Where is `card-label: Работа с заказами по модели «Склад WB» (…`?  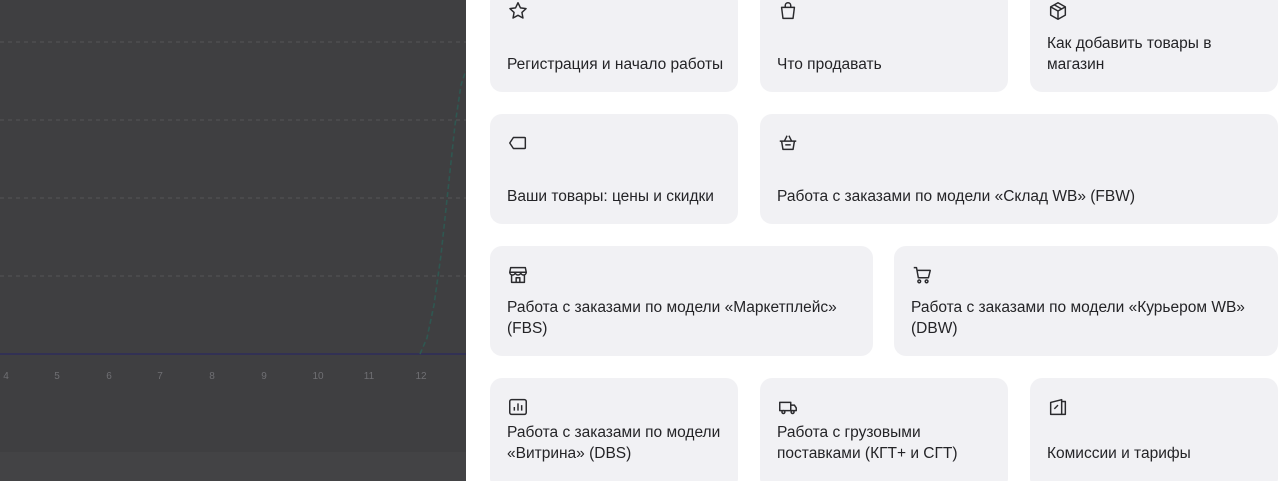
card-label: Работа с заказами по модели «Склад WB» (… is located at coordinates (956, 196).